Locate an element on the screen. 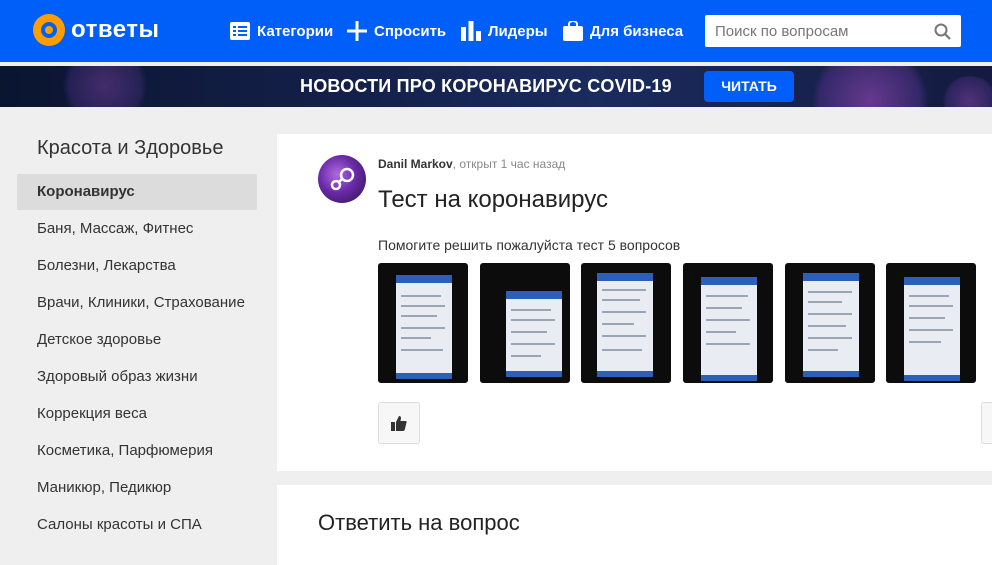 The image size is (992, 565). search-box is located at coordinates (833, 31).